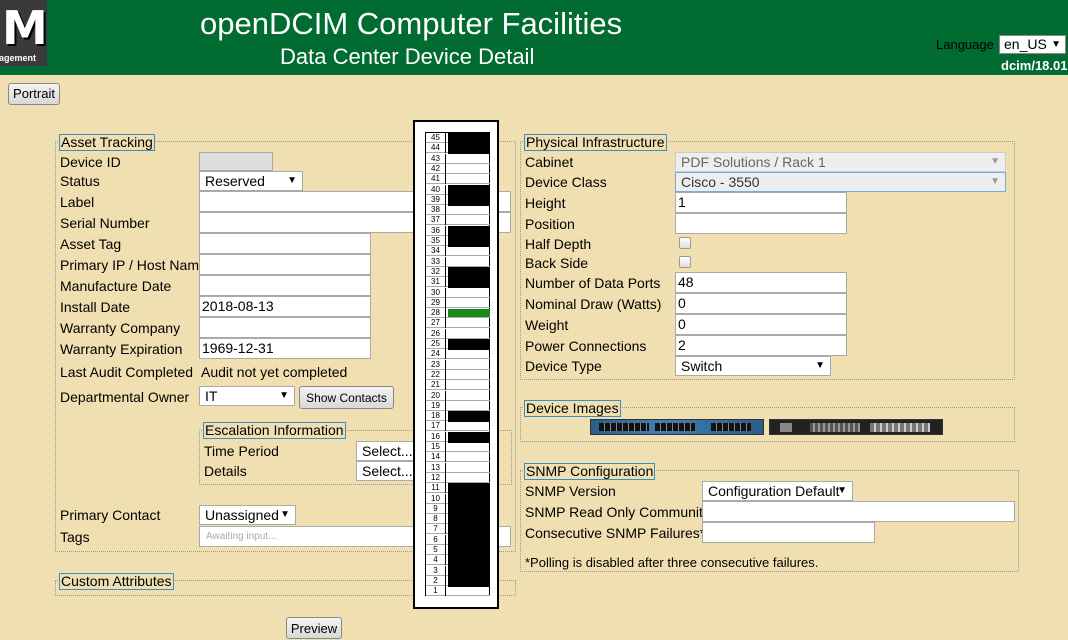  What do you see at coordinates (285, 264) in the screenshot?
I see `ip-input` at bounding box center [285, 264].